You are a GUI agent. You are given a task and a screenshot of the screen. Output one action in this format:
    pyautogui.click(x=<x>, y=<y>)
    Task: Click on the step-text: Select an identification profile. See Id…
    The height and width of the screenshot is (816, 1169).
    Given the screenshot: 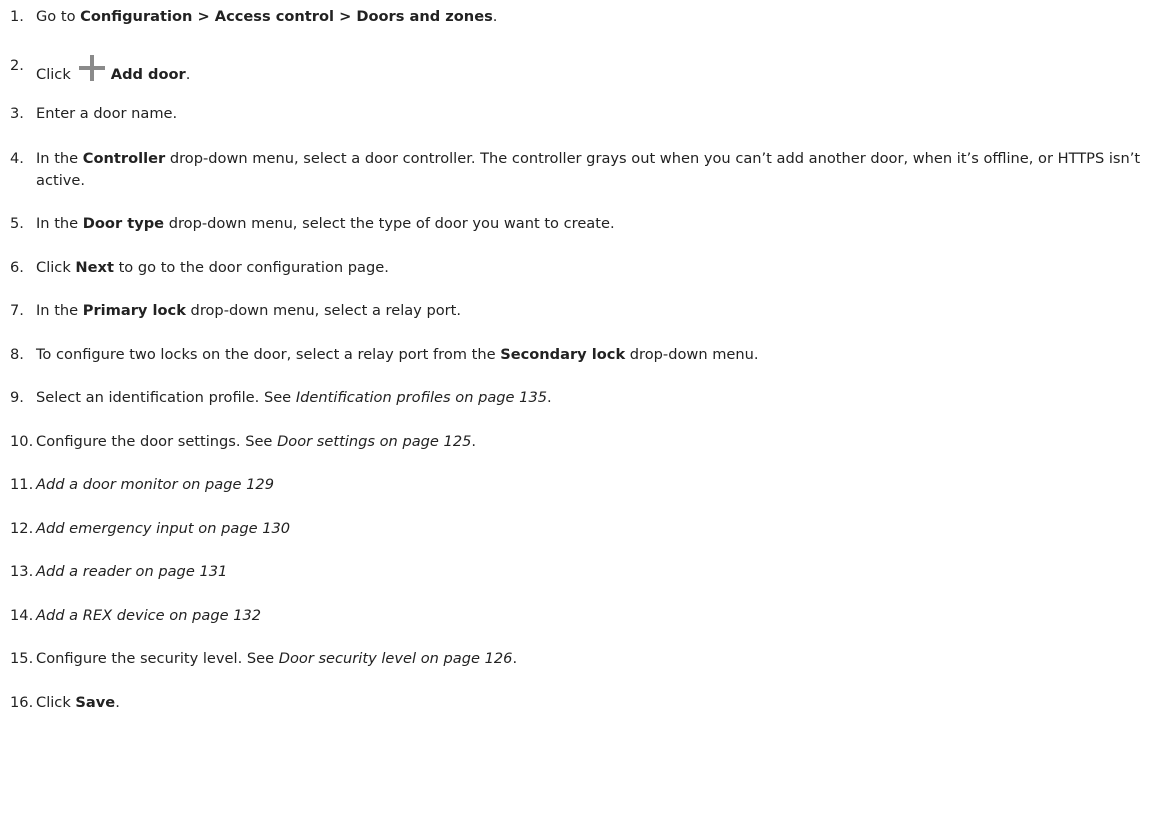 What is the action you would take?
    pyautogui.click(x=294, y=397)
    